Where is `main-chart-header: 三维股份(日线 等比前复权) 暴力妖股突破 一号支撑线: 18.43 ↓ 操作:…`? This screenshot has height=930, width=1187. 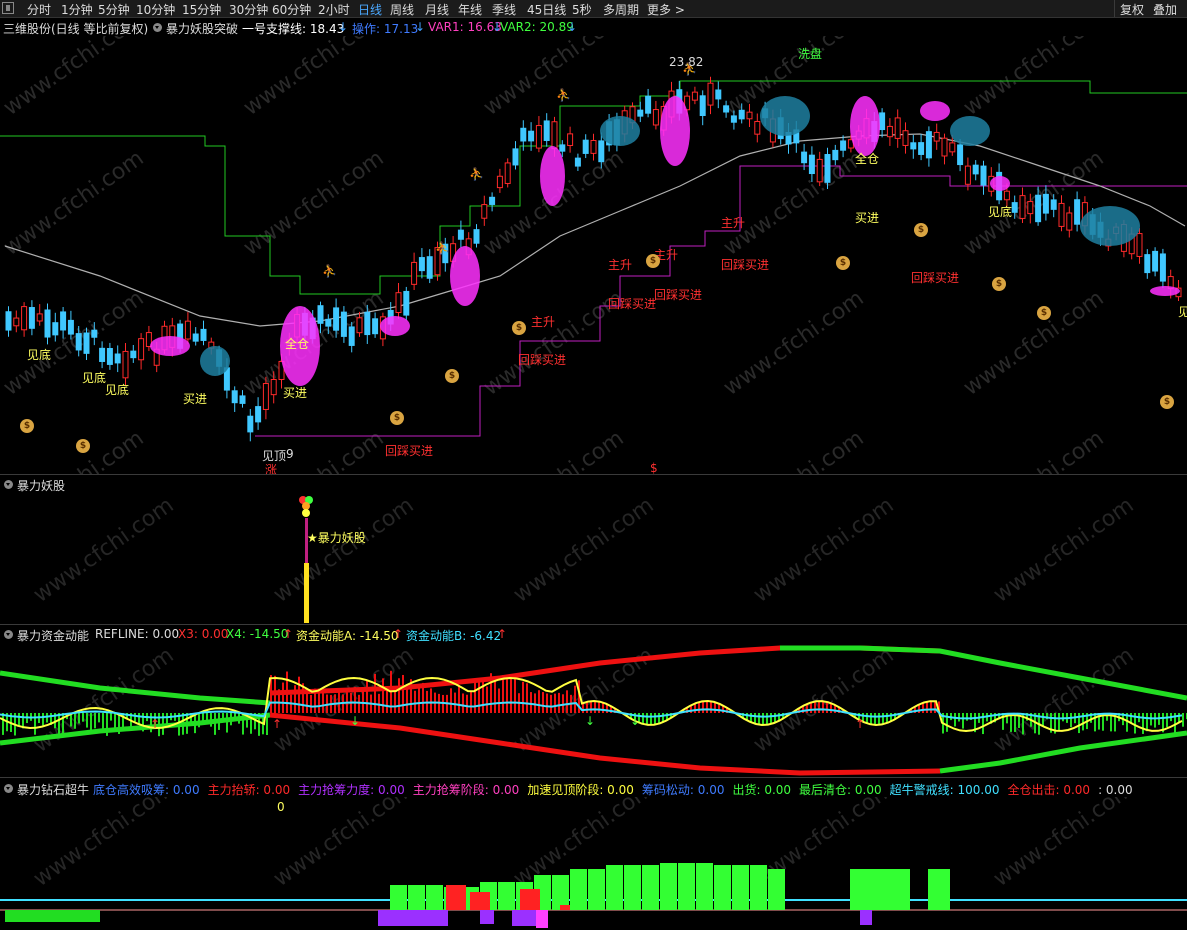
main-chart-header: 三维股份(日线 等比前复权) 暴力妖股突破 一号支撑线: 18.43 ↓ 操作:… is located at coordinates (593, 27).